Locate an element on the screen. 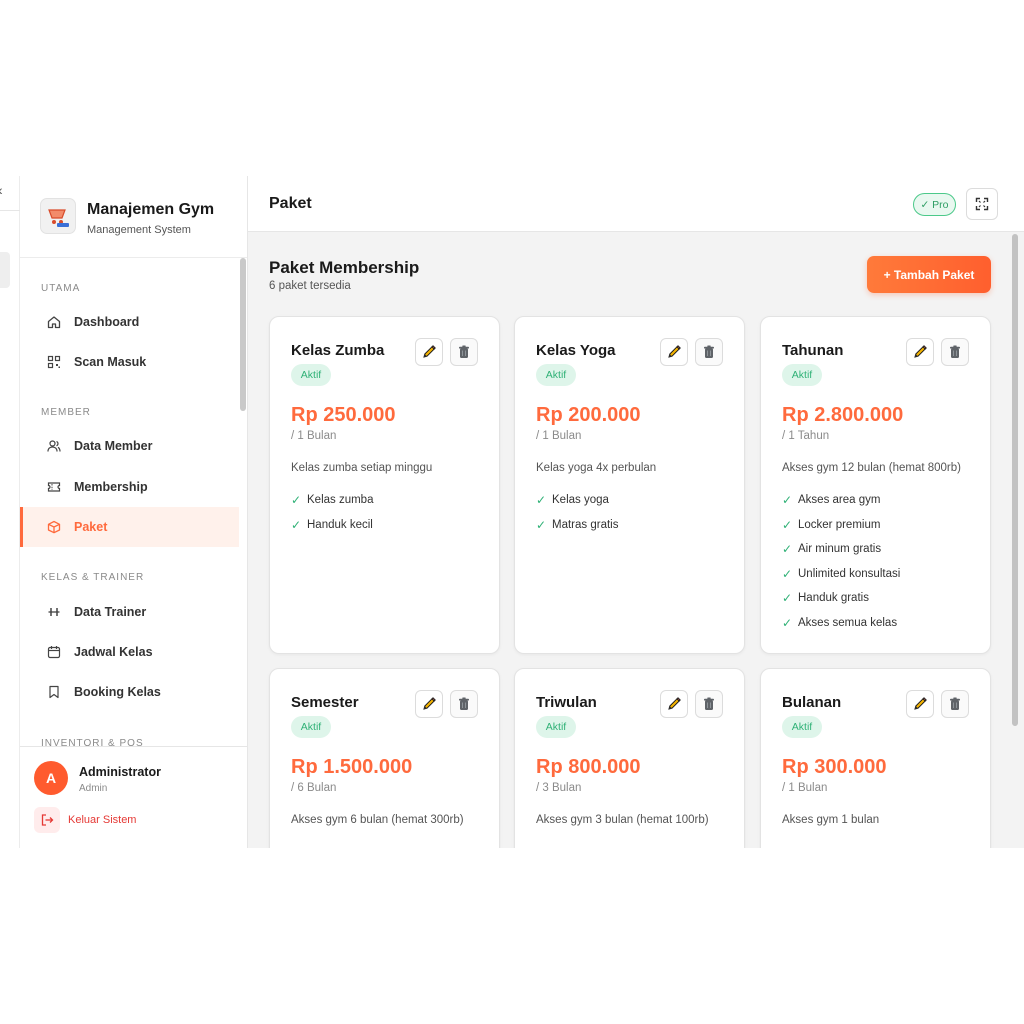 The width and height of the screenshot is (1024, 1024). package-price: Rp 2.800.000 is located at coordinates (843, 415).